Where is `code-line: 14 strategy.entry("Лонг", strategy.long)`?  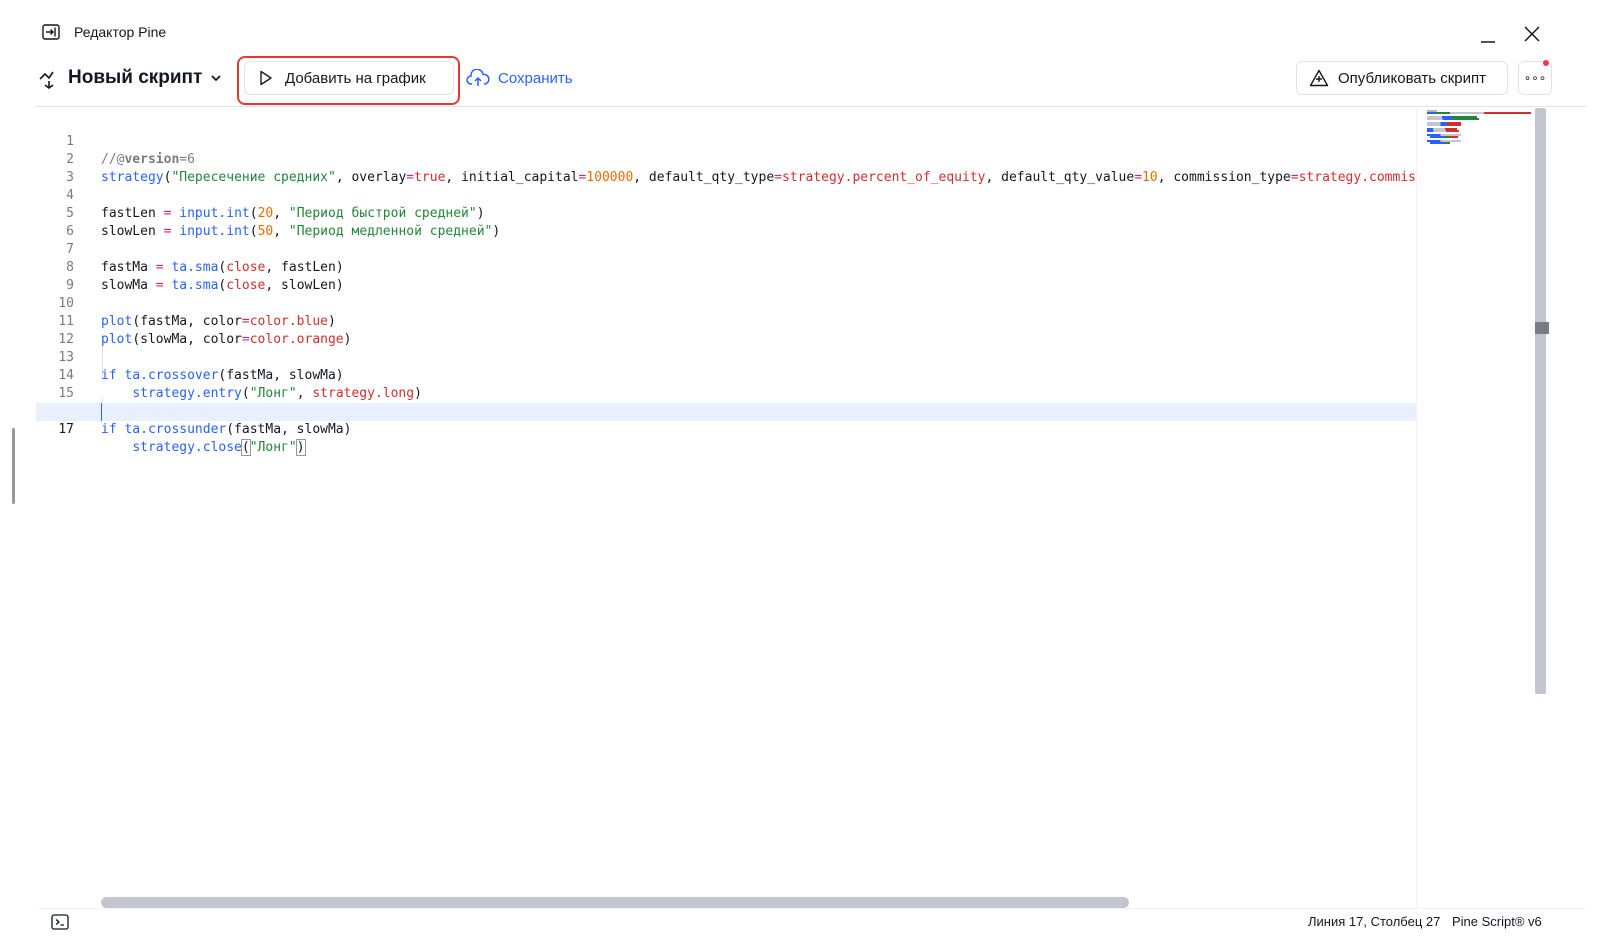 code-line: 14 strategy.entry("Лонг", strategy.long) is located at coordinates (726, 375).